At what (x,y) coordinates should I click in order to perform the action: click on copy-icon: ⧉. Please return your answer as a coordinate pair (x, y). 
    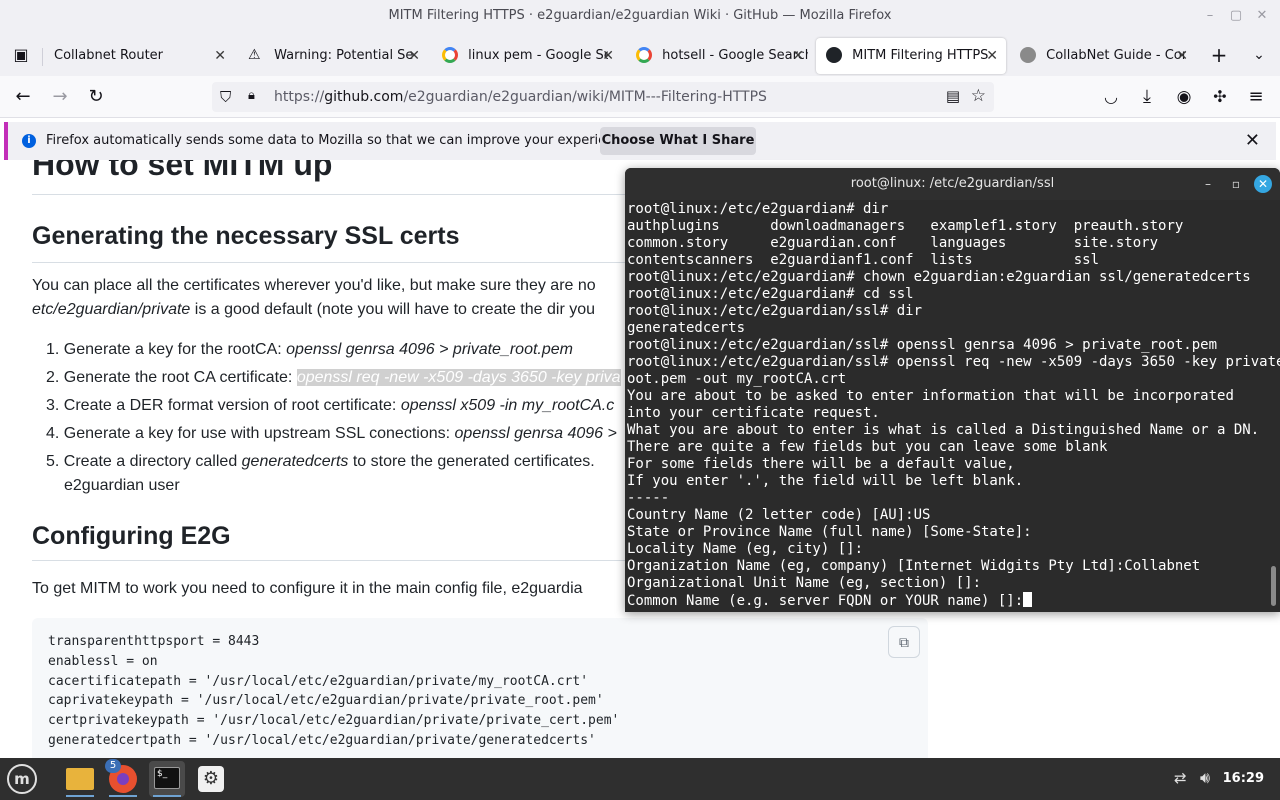
    Looking at the image, I should click on (904, 642).